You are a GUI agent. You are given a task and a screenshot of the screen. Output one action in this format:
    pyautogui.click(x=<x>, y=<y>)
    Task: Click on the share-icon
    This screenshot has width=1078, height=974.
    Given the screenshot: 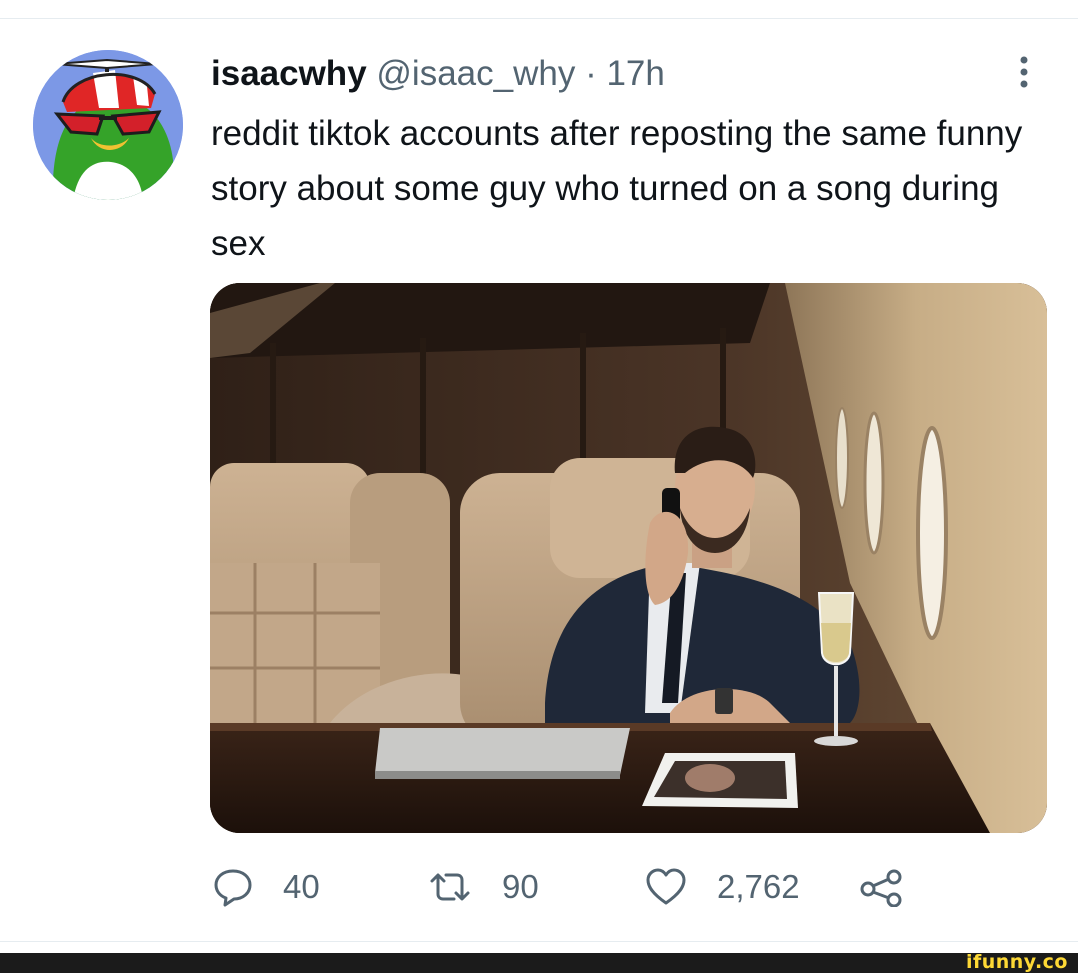 What is the action you would take?
    pyautogui.click(x=882, y=887)
    